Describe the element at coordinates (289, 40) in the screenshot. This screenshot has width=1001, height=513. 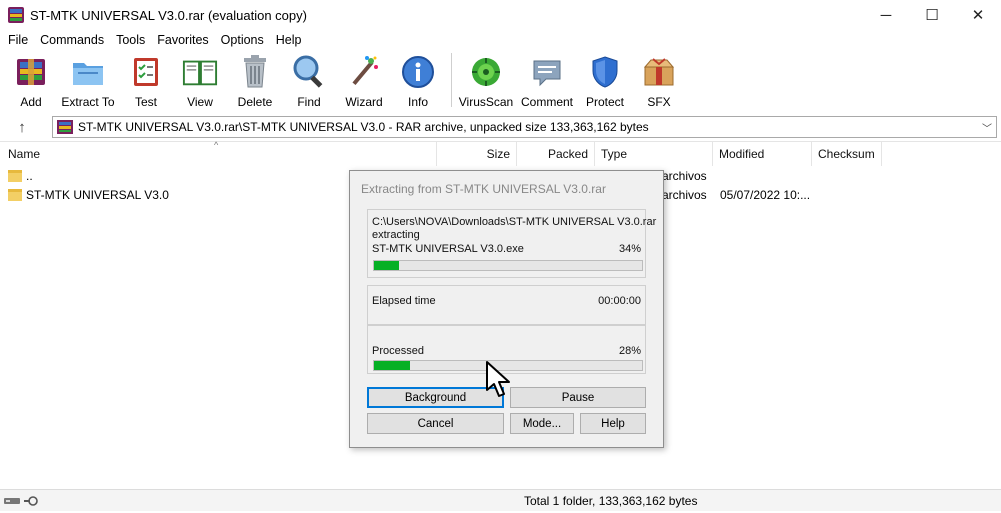
I see `menu-help: Help` at that location.